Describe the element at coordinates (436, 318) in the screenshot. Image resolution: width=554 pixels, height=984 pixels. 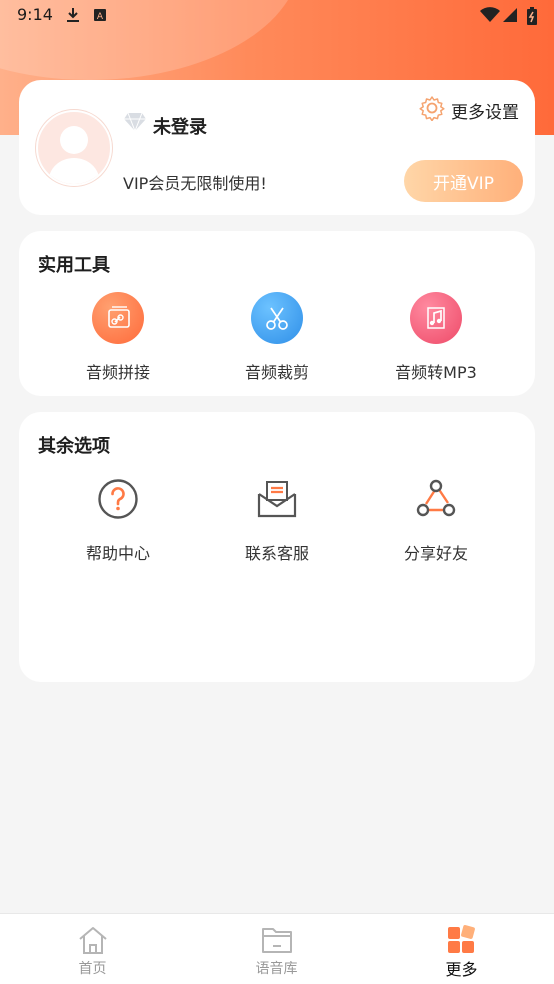
I see `music-note-icon` at that location.